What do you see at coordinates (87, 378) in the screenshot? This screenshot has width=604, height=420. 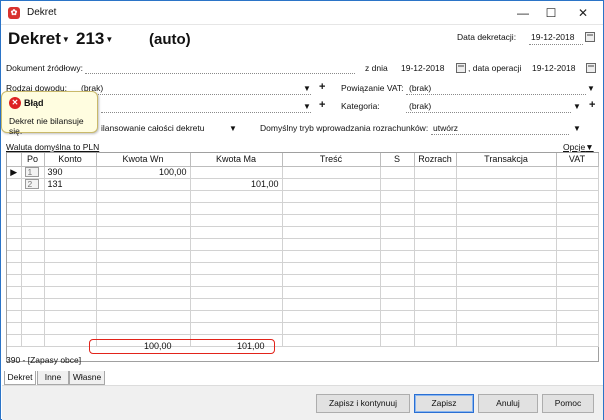 I see `tab-wlasne: Własne` at bounding box center [87, 378].